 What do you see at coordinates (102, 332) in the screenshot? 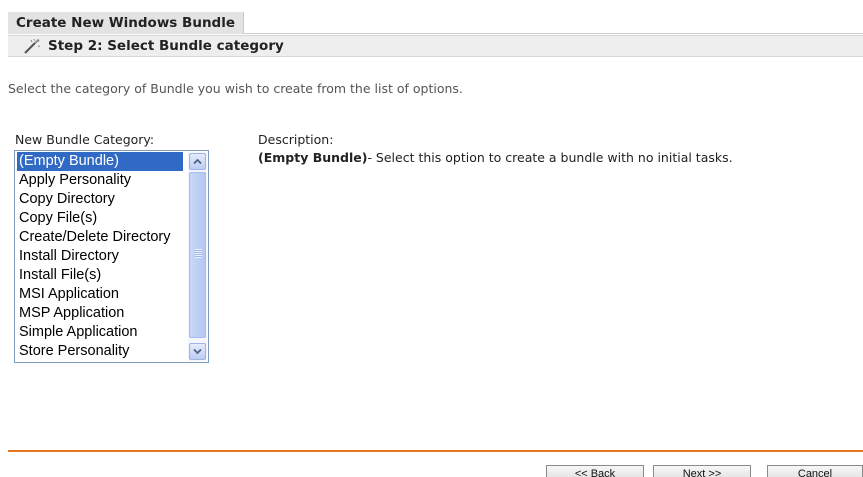
I see `category-option: Simple Application` at bounding box center [102, 332].